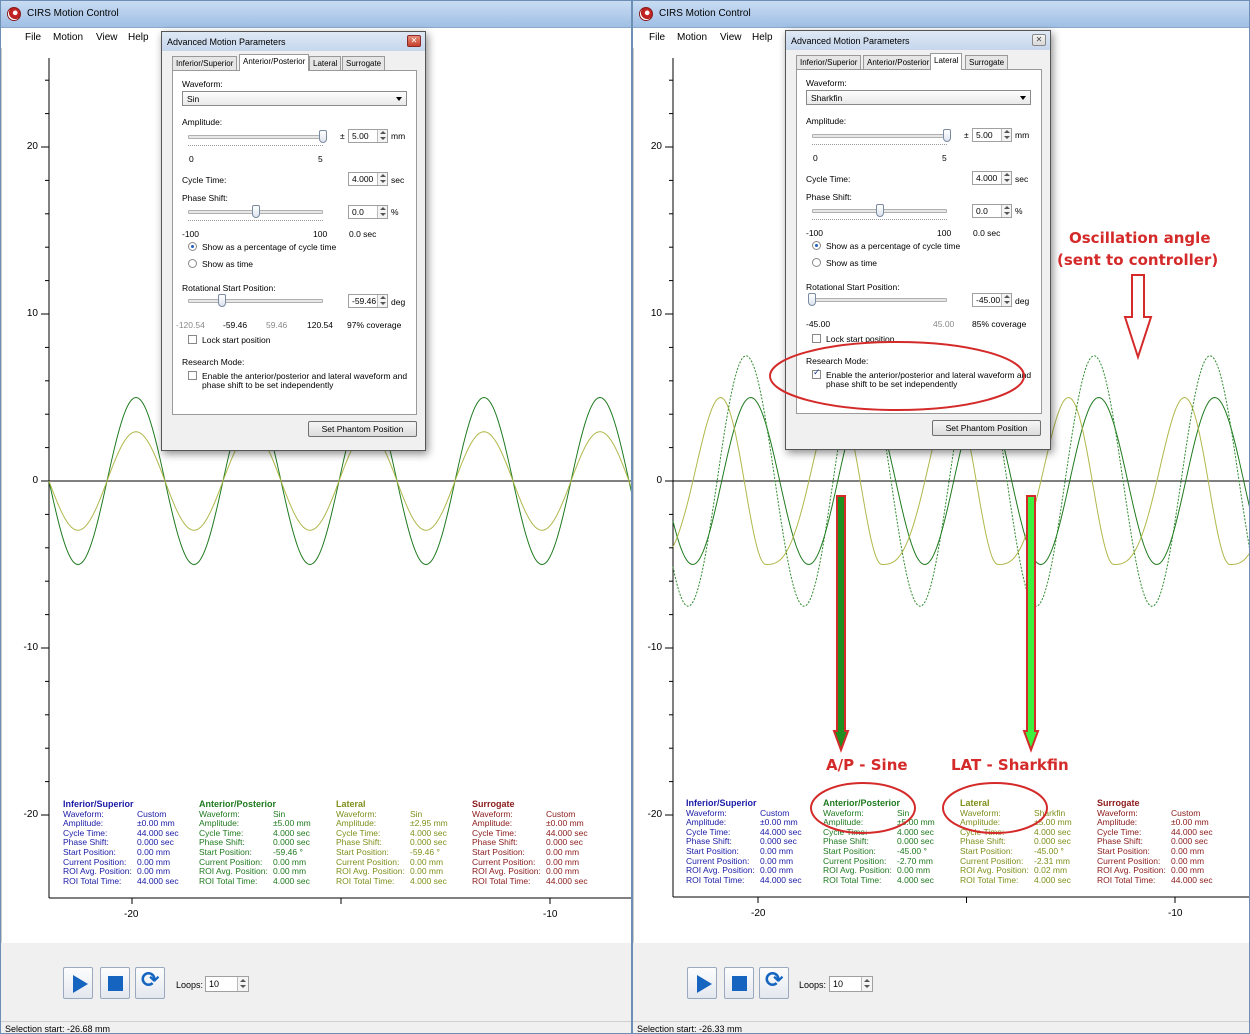 The width and height of the screenshot is (1250, 1034). Describe the element at coordinates (879, 220) in the screenshot. I see `slider-ticks` at that location.